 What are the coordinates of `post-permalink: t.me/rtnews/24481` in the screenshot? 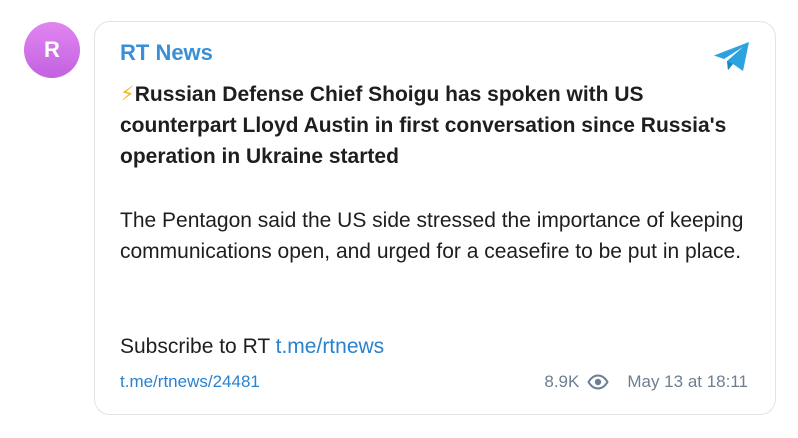 It's located at (190, 382).